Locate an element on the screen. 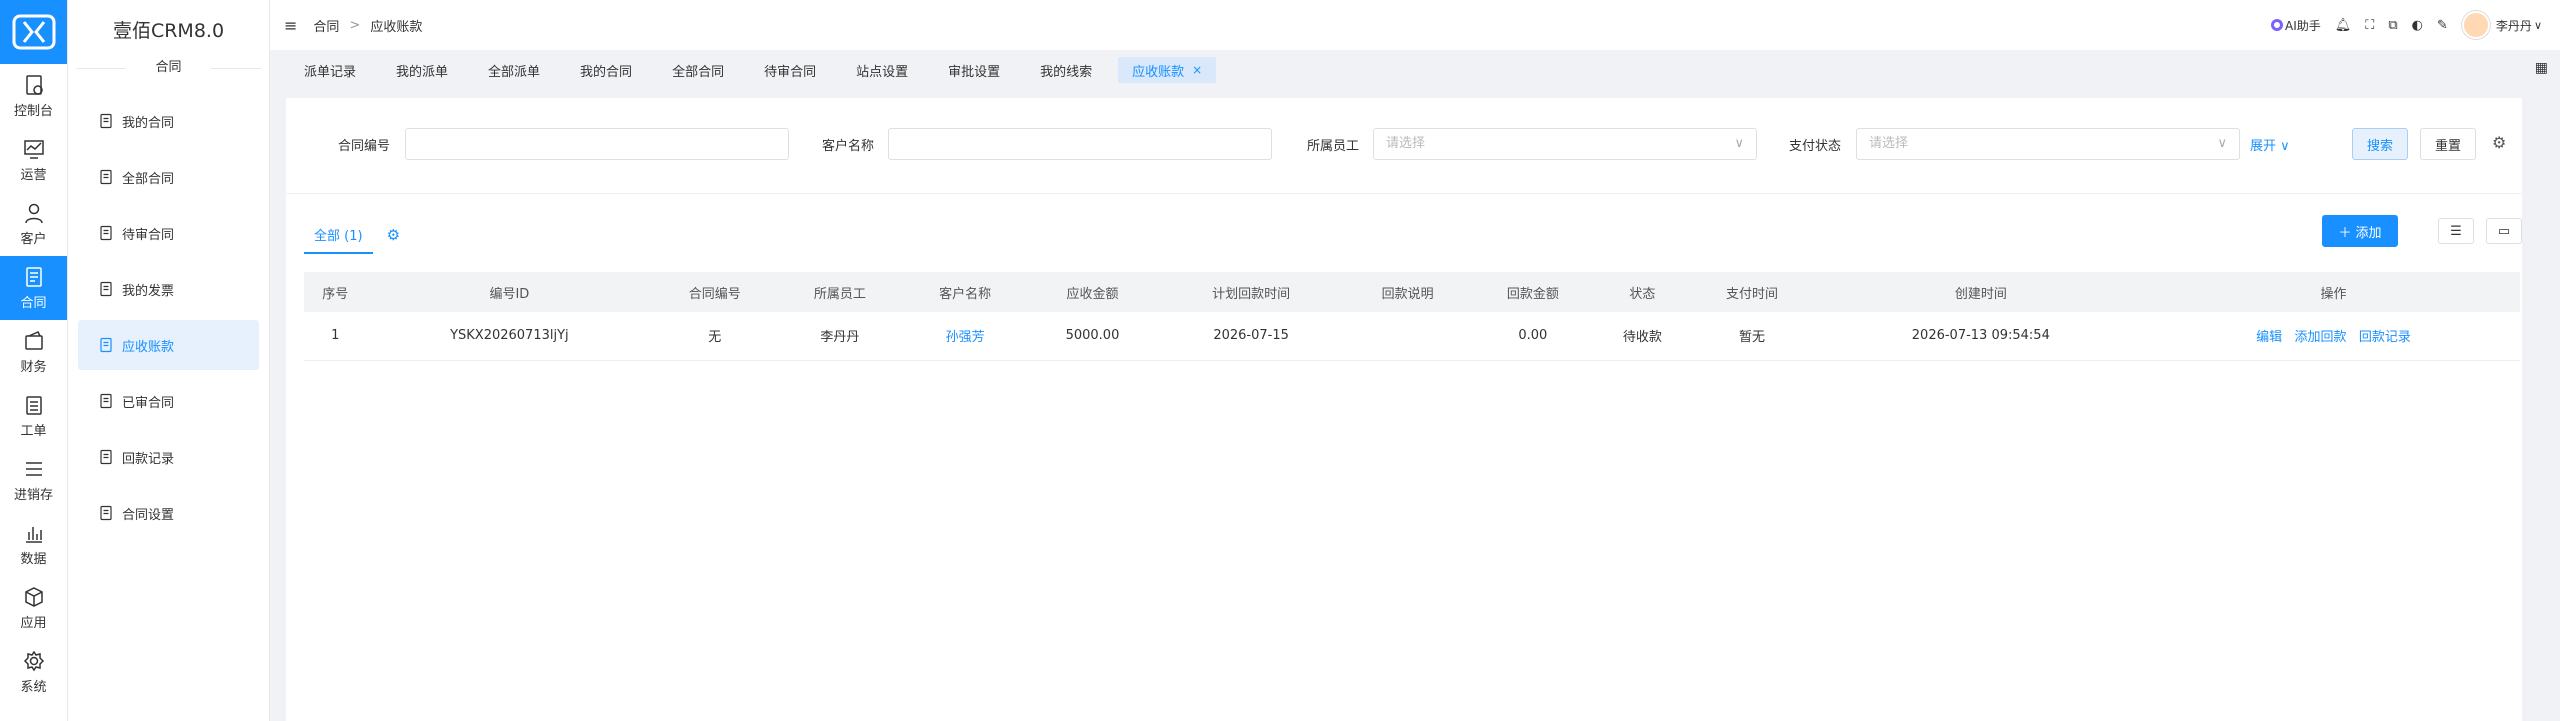 The image size is (2560, 721). expand-toggle: 展开 ∨ is located at coordinates (2270, 144).